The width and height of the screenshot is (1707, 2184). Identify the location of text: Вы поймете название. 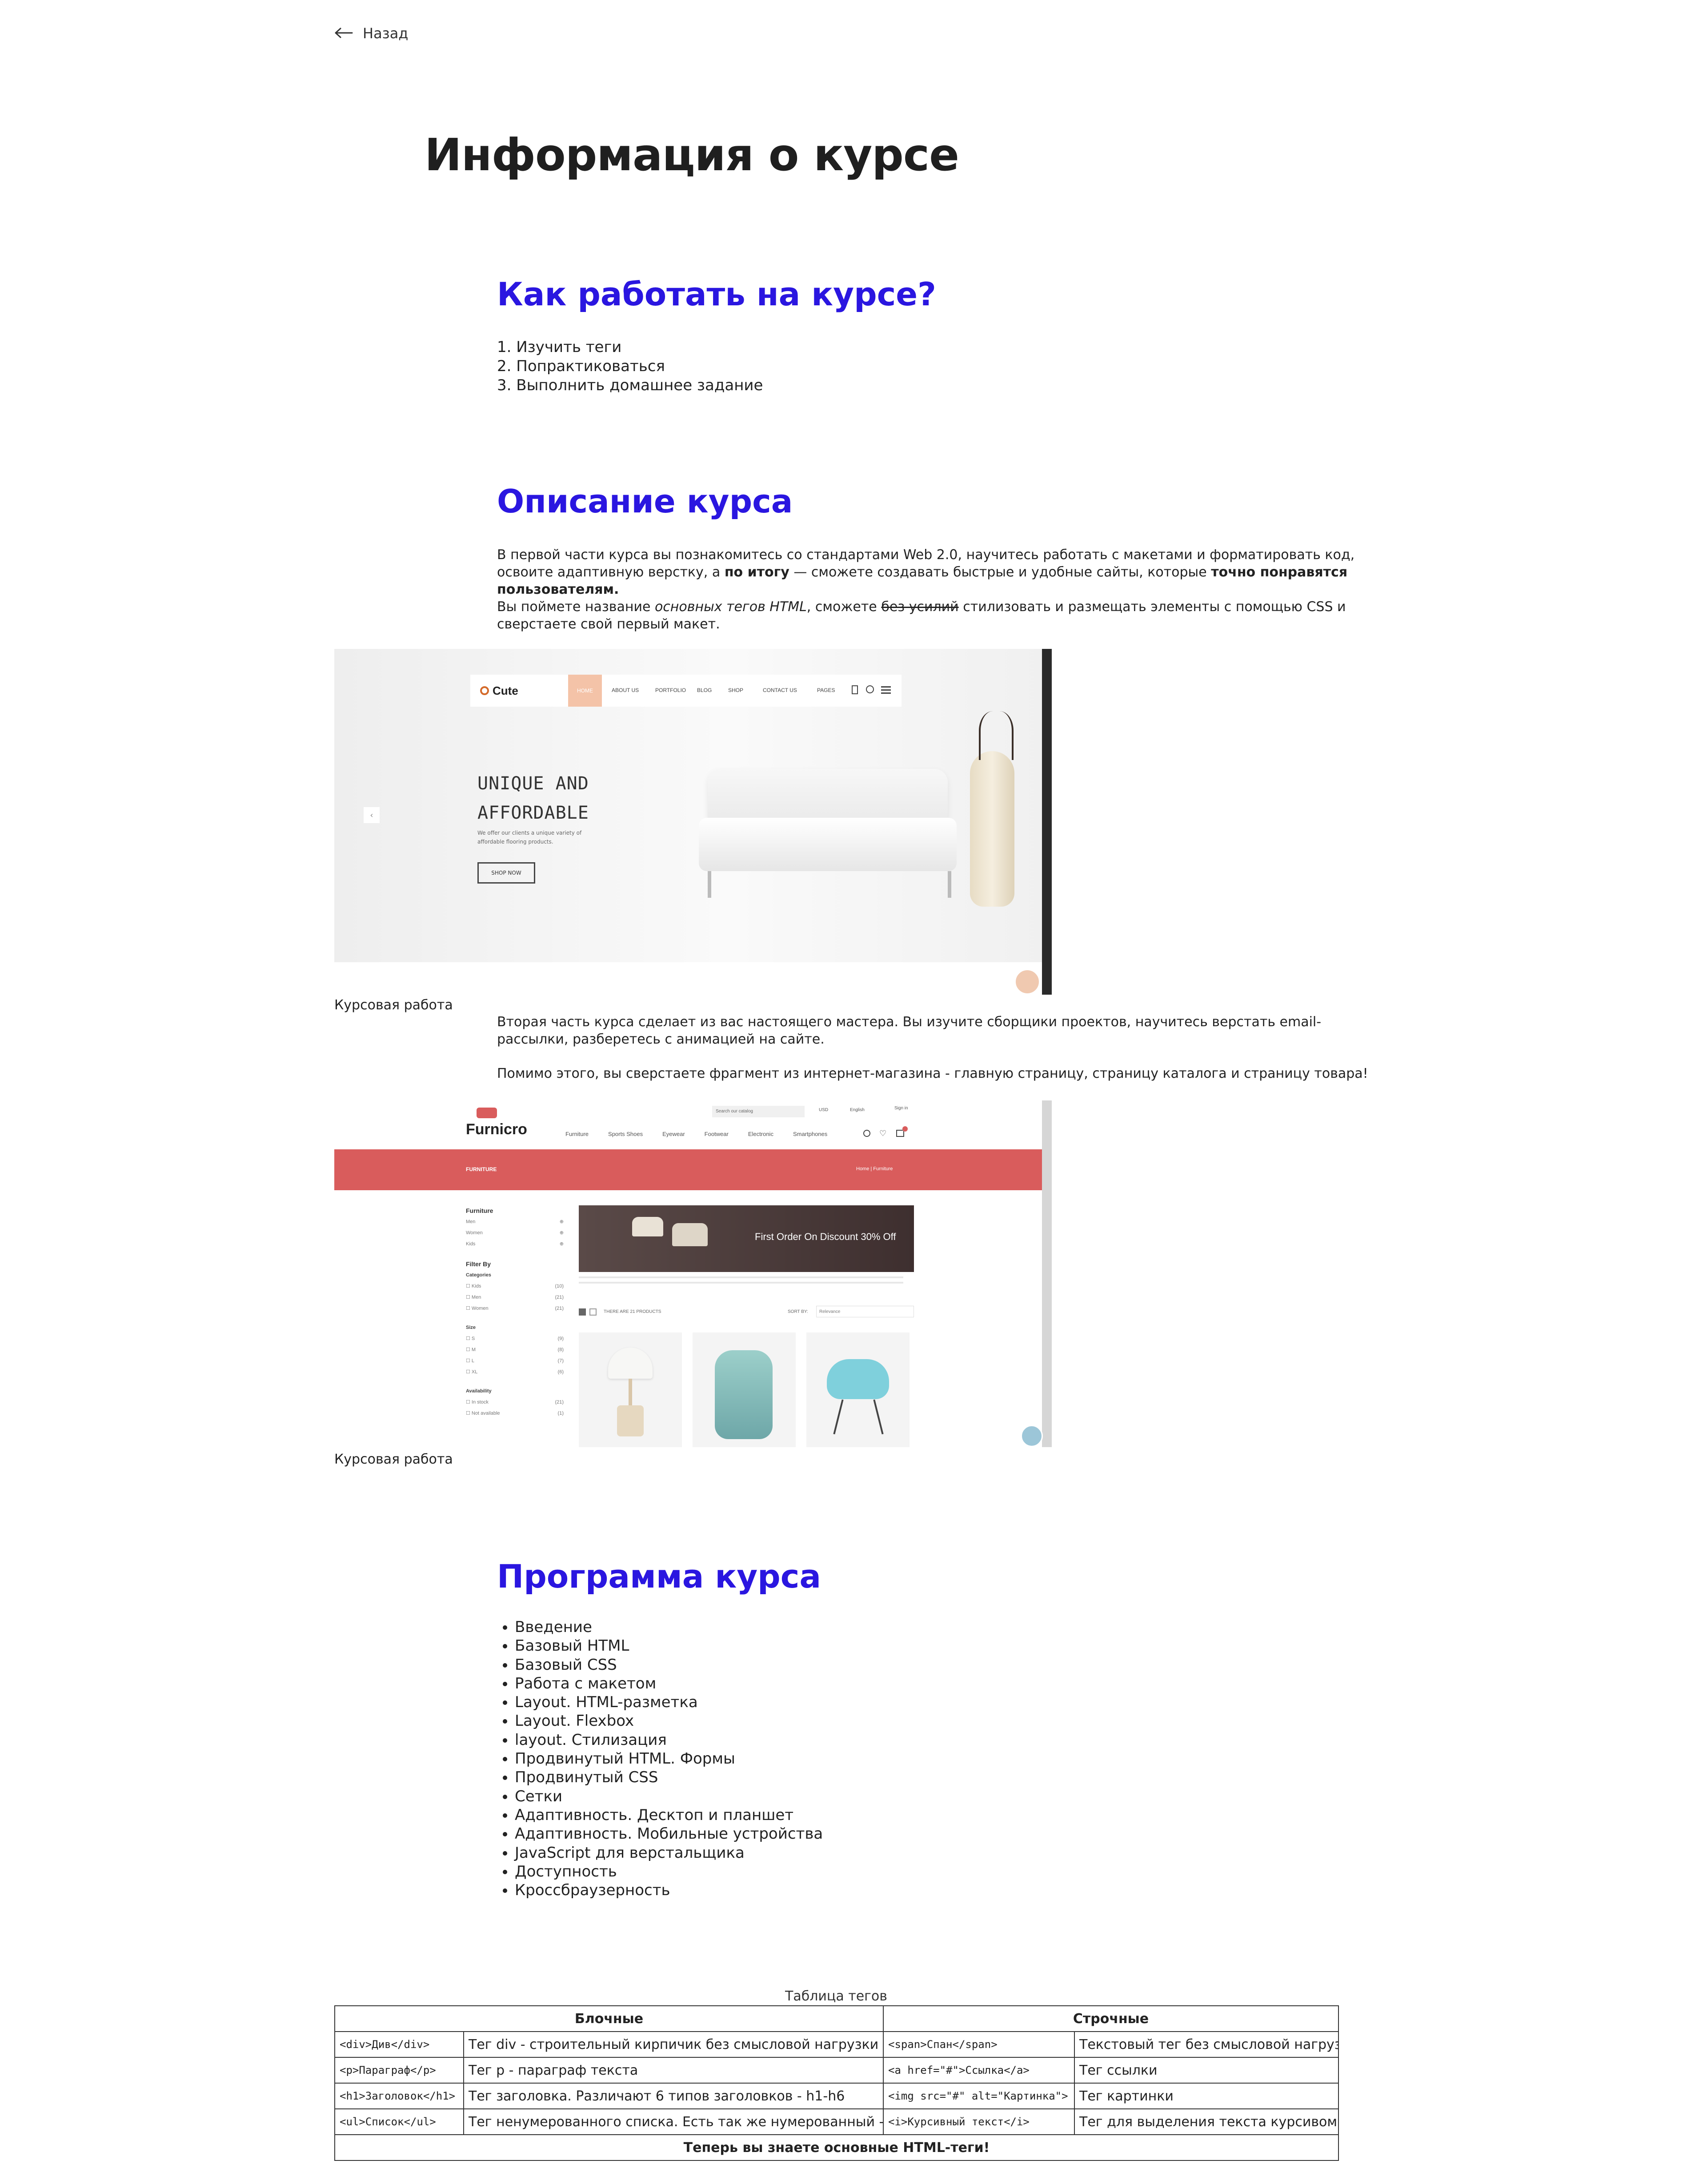
(576, 607).